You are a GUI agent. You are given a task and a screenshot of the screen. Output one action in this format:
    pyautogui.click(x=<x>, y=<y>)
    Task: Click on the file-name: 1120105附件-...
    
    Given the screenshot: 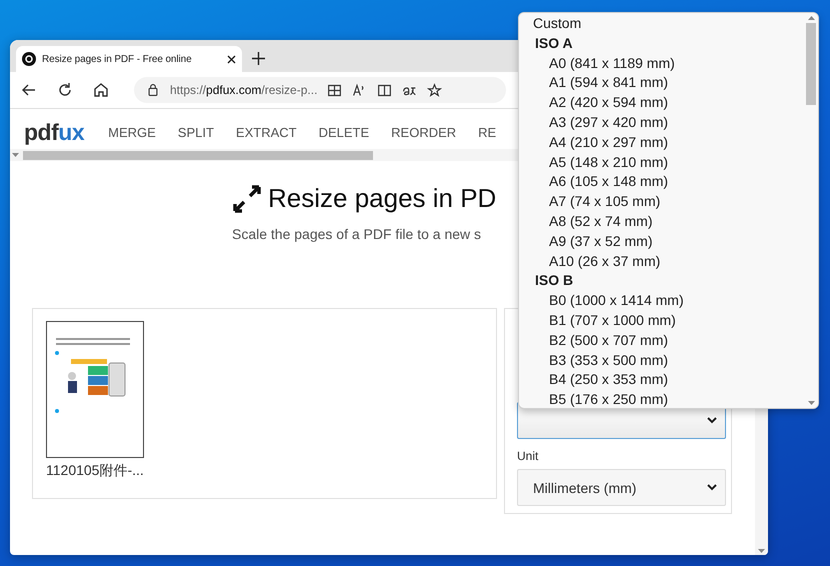 What is the action you would take?
    pyautogui.click(x=95, y=471)
    